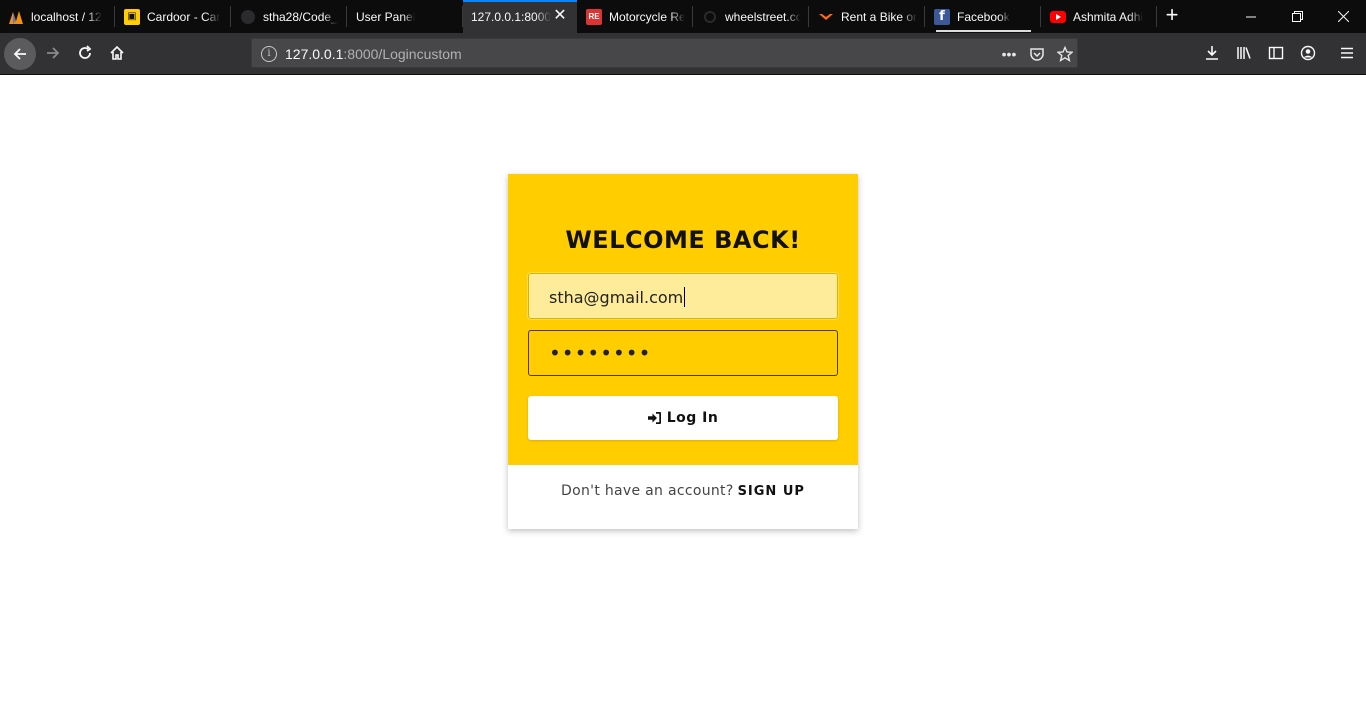  Describe the element at coordinates (66, 16) in the screenshot. I see `tab-title: localhost / 12` at that location.